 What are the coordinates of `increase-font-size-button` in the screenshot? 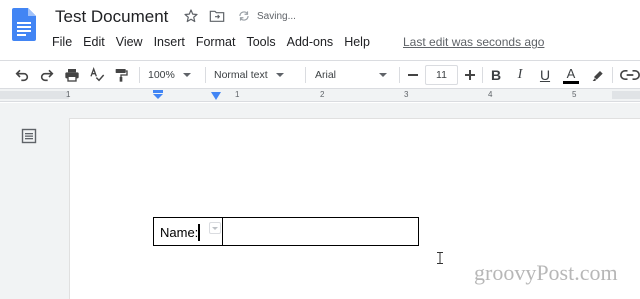 It's located at (470, 75).